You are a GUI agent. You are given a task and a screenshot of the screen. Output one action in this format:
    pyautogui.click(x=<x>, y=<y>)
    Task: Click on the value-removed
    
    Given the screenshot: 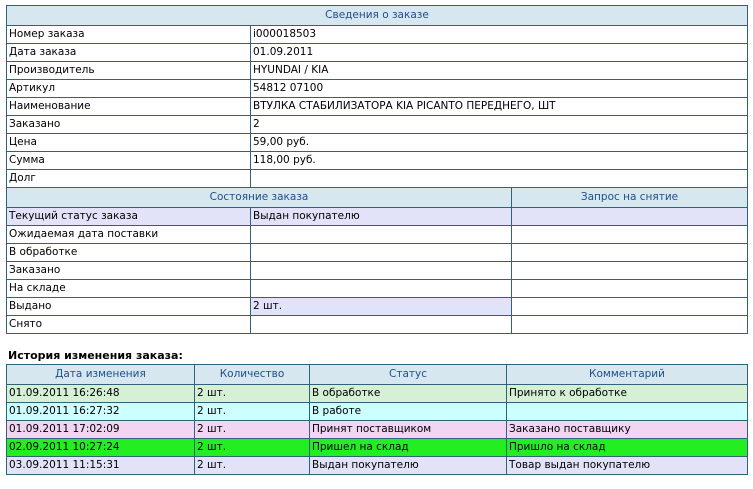 What is the action you would take?
    pyautogui.click(x=381, y=324)
    